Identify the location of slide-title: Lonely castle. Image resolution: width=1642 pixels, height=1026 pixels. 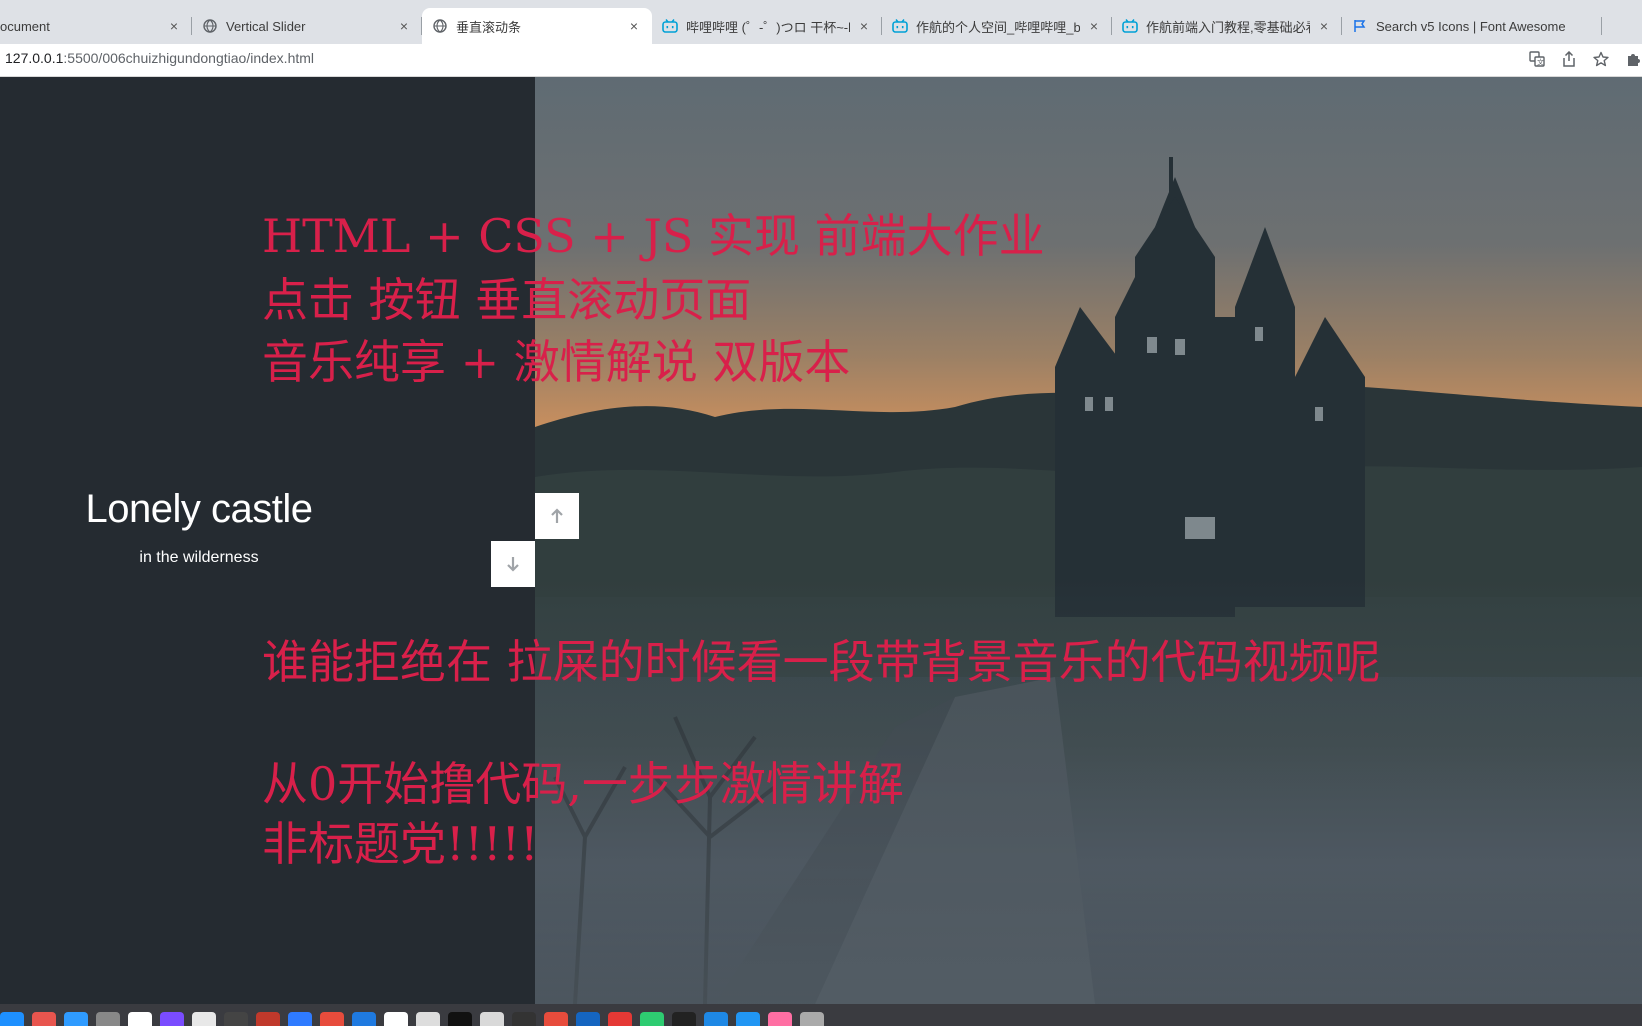
(199, 509).